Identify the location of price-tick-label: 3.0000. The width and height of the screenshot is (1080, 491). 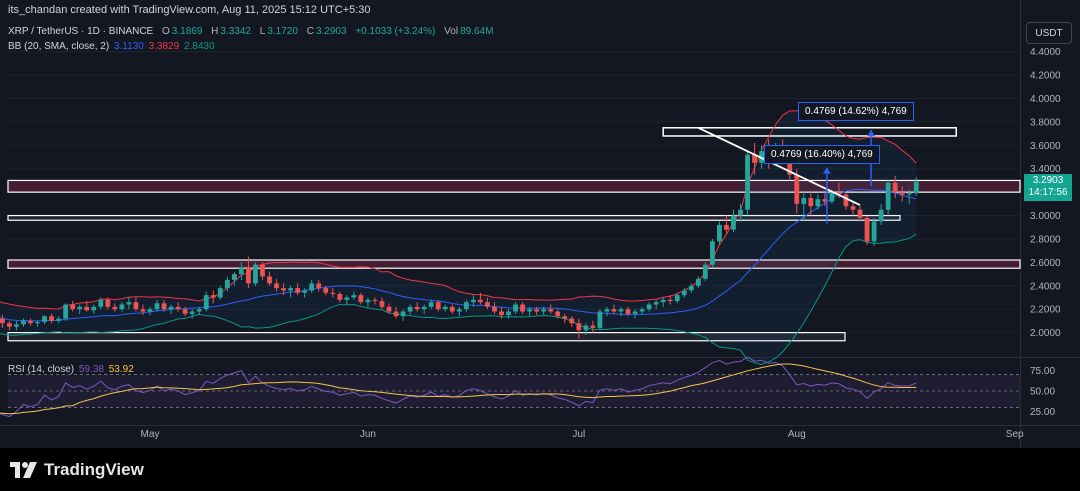
(1045, 216).